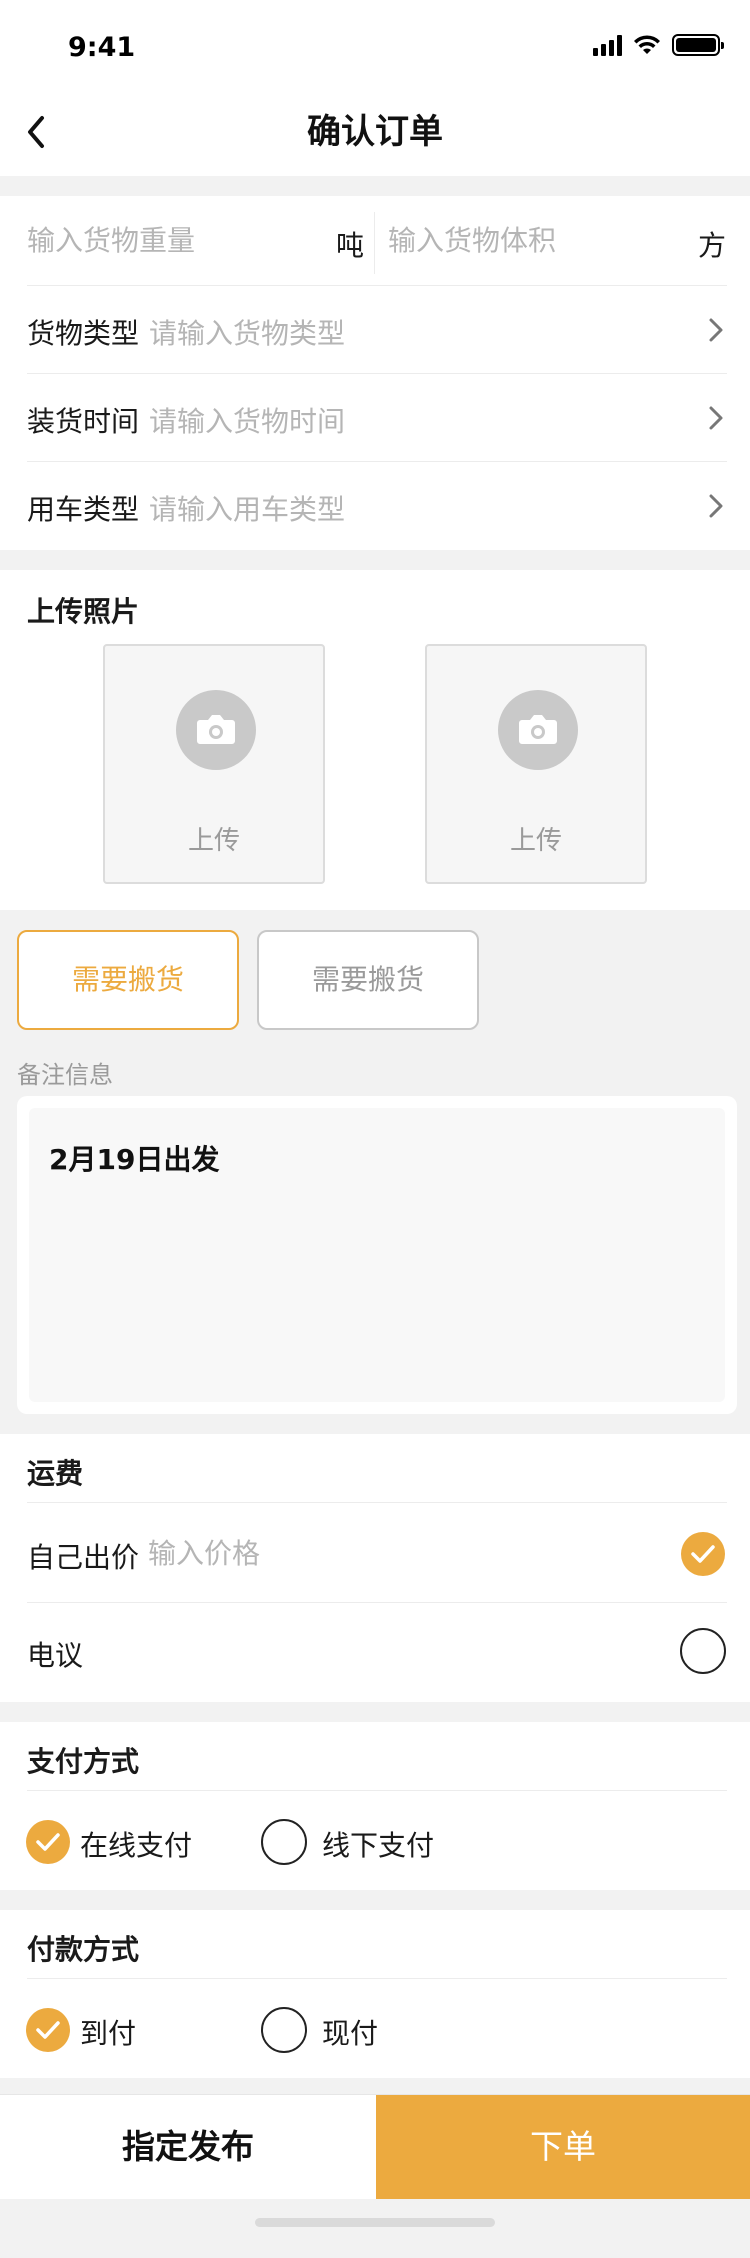 This screenshot has height=2258, width=750. What do you see at coordinates (83, 421) in the screenshot?
I see `loading-time-label: 装货时间` at bounding box center [83, 421].